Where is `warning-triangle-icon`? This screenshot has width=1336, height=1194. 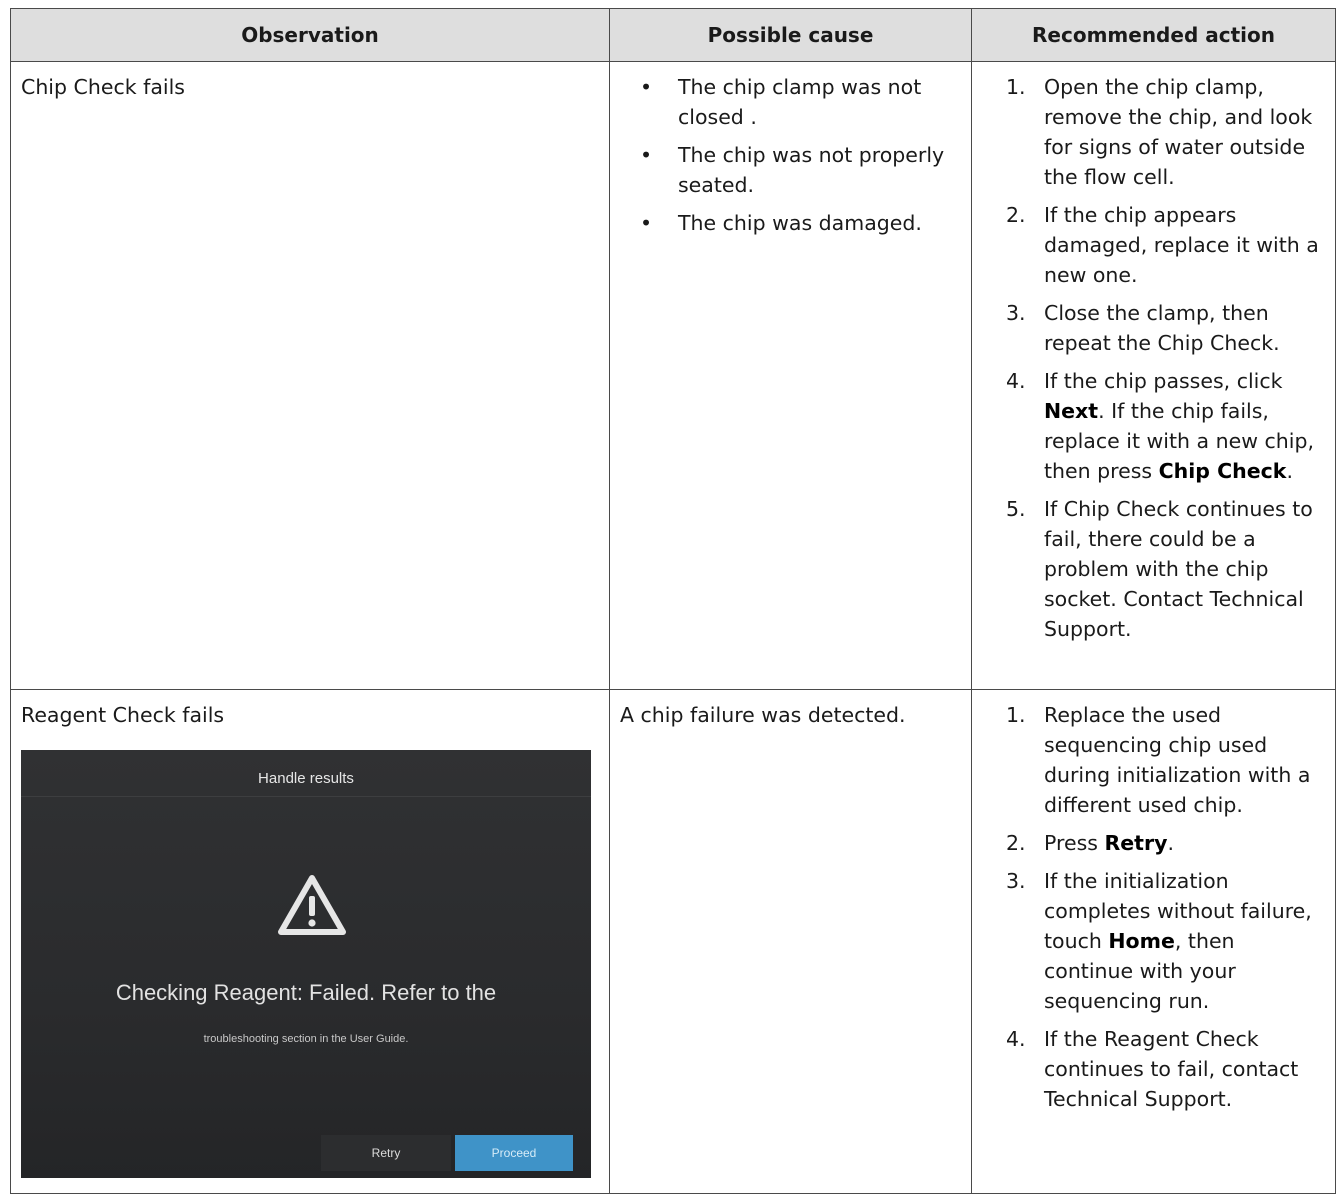
warning-triangle-icon is located at coordinates (312, 905).